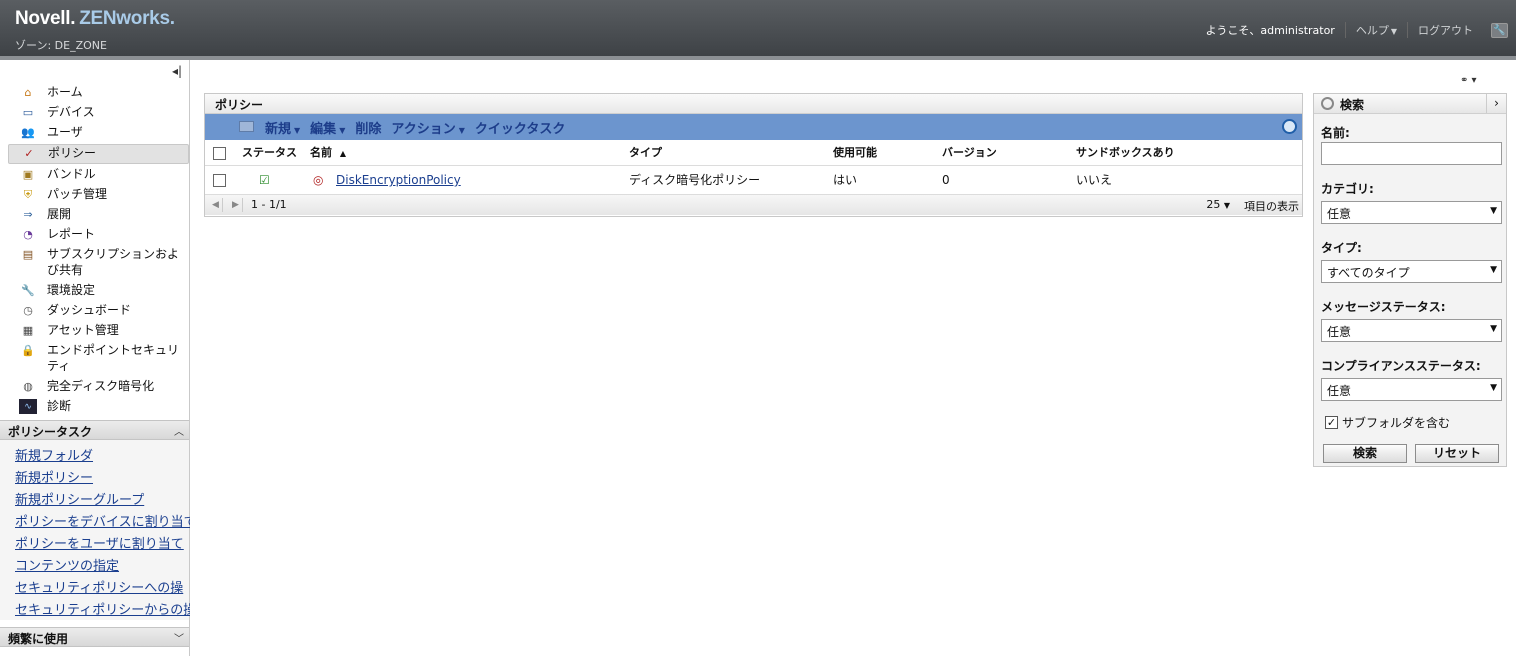 The image size is (1516, 656). What do you see at coordinates (98, 406) in the screenshot?
I see `nav-item-diagnostics: ∿ 診断` at bounding box center [98, 406].